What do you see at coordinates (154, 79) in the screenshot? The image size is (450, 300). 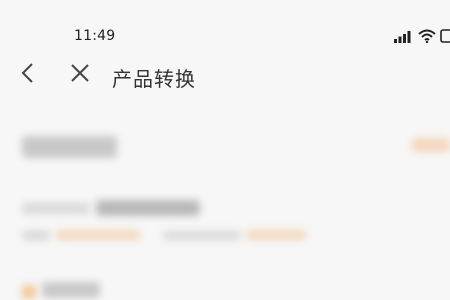 I see `page-title: 产品转换` at bounding box center [154, 79].